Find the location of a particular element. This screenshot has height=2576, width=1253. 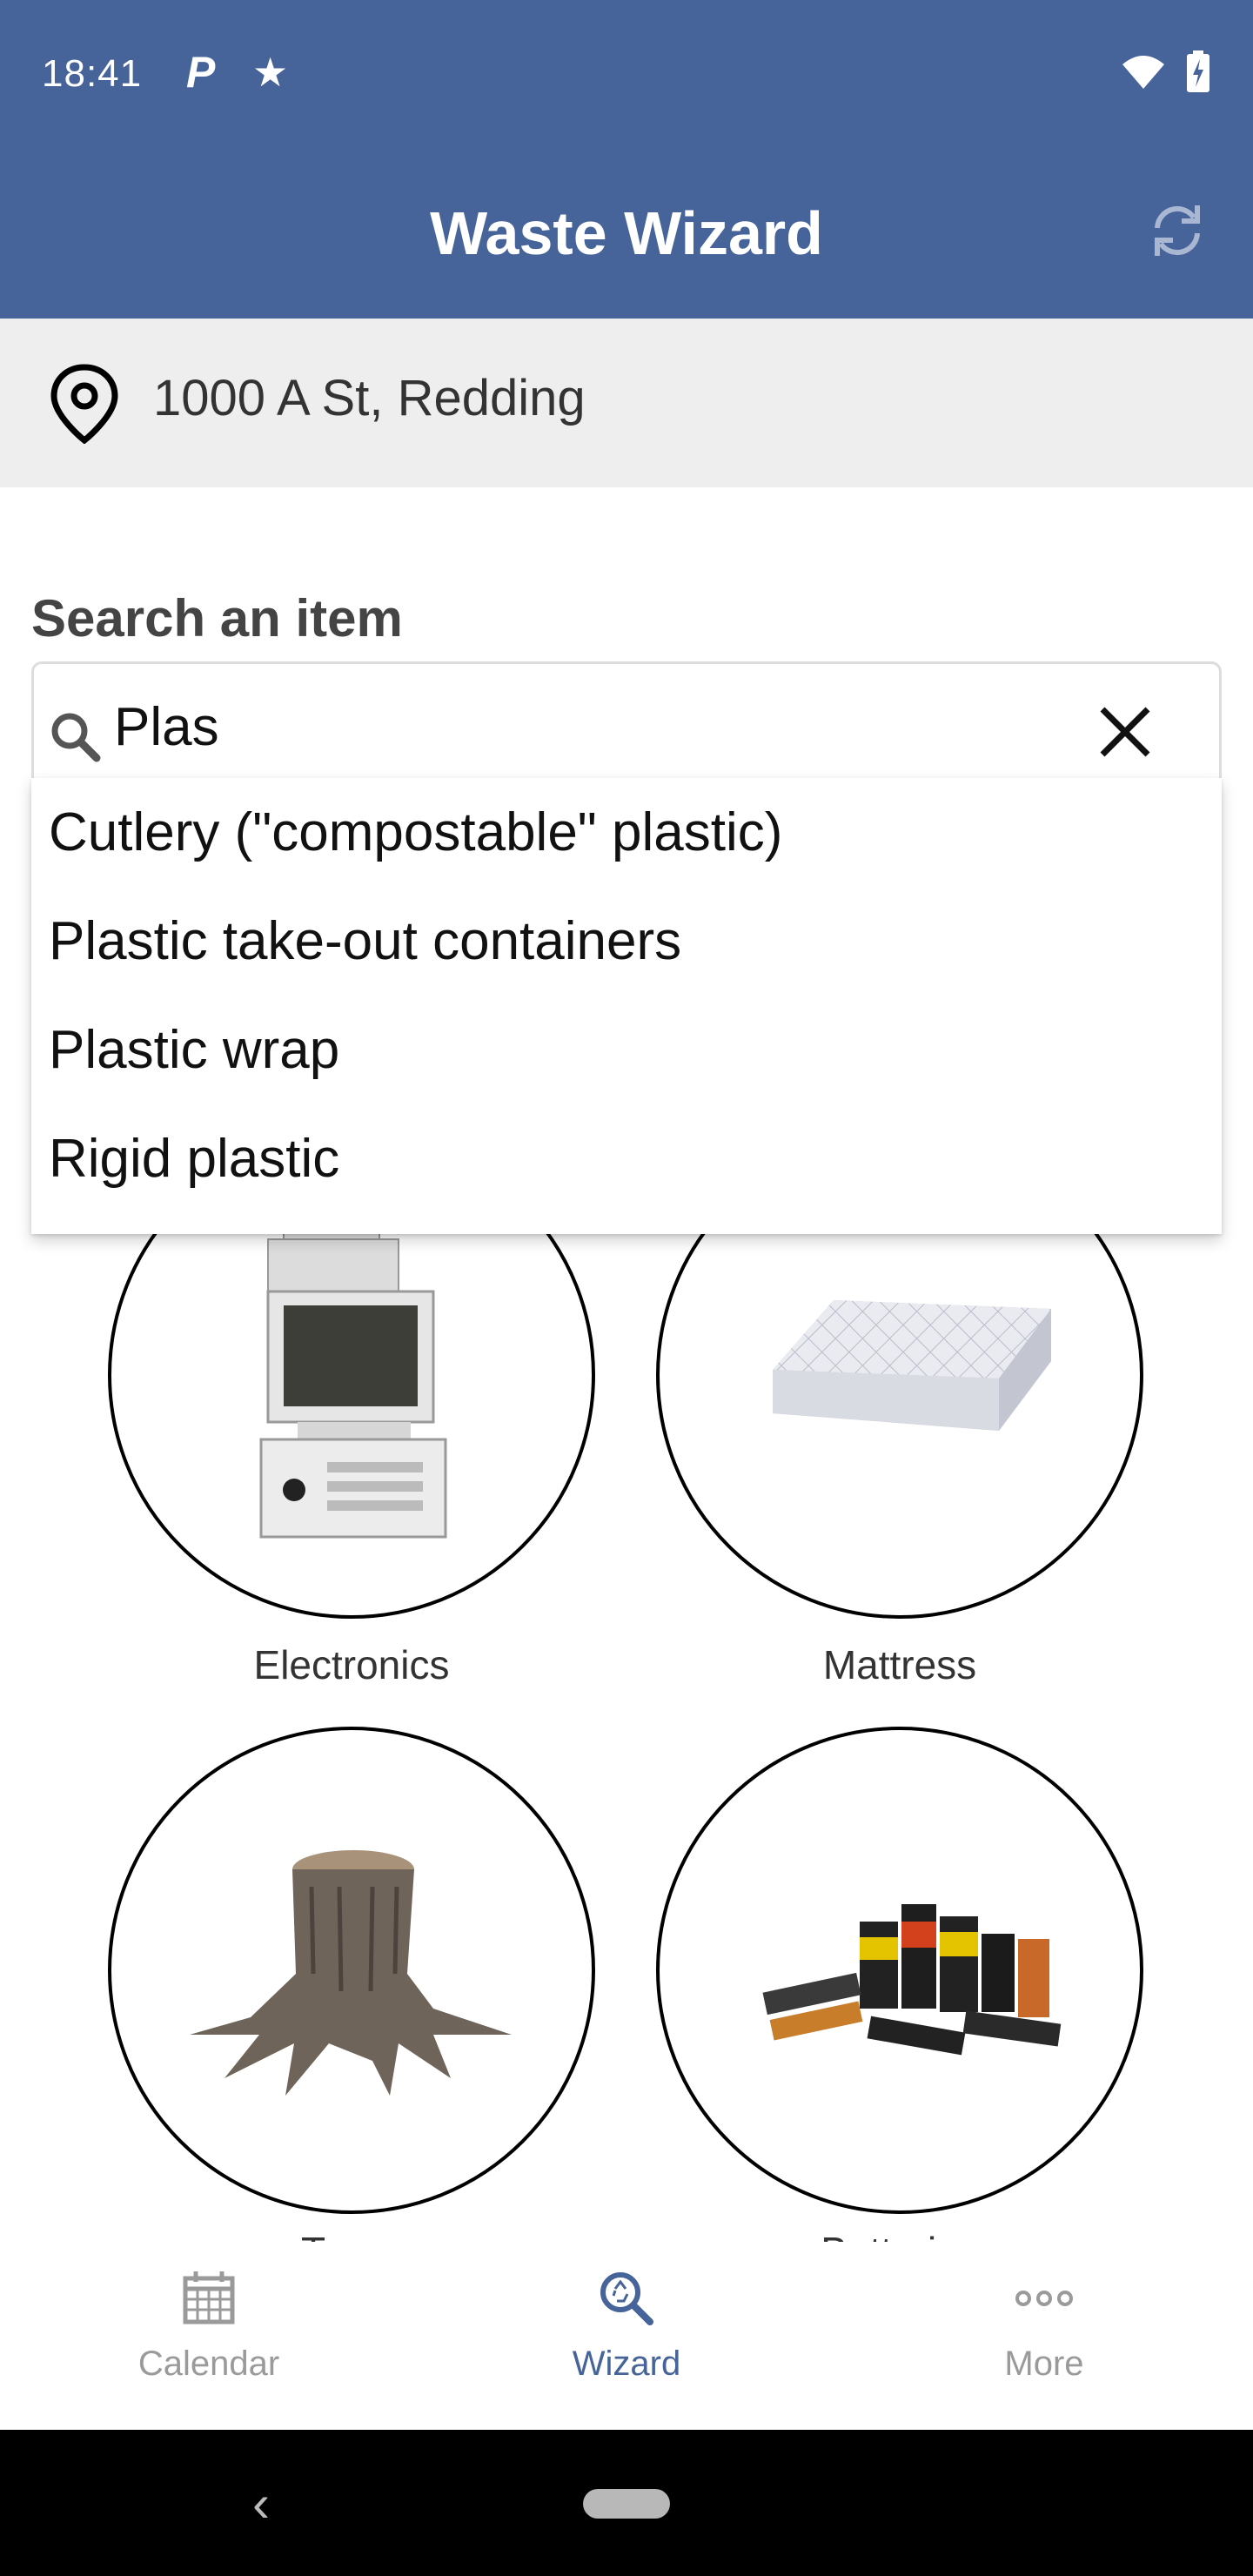

wizard-search-icon is located at coordinates (626, 2298).